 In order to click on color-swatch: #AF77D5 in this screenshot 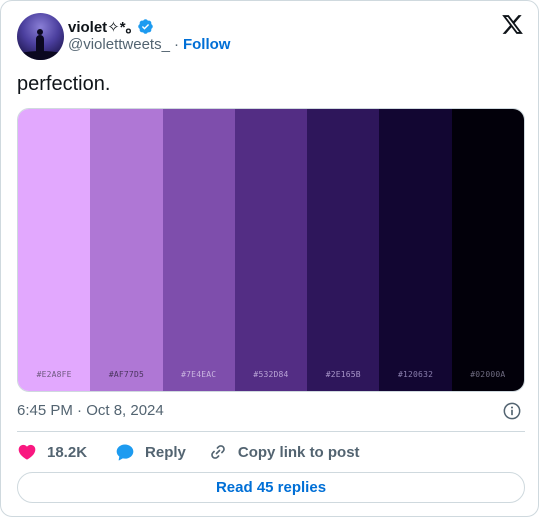, I will do `click(126, 250)`.